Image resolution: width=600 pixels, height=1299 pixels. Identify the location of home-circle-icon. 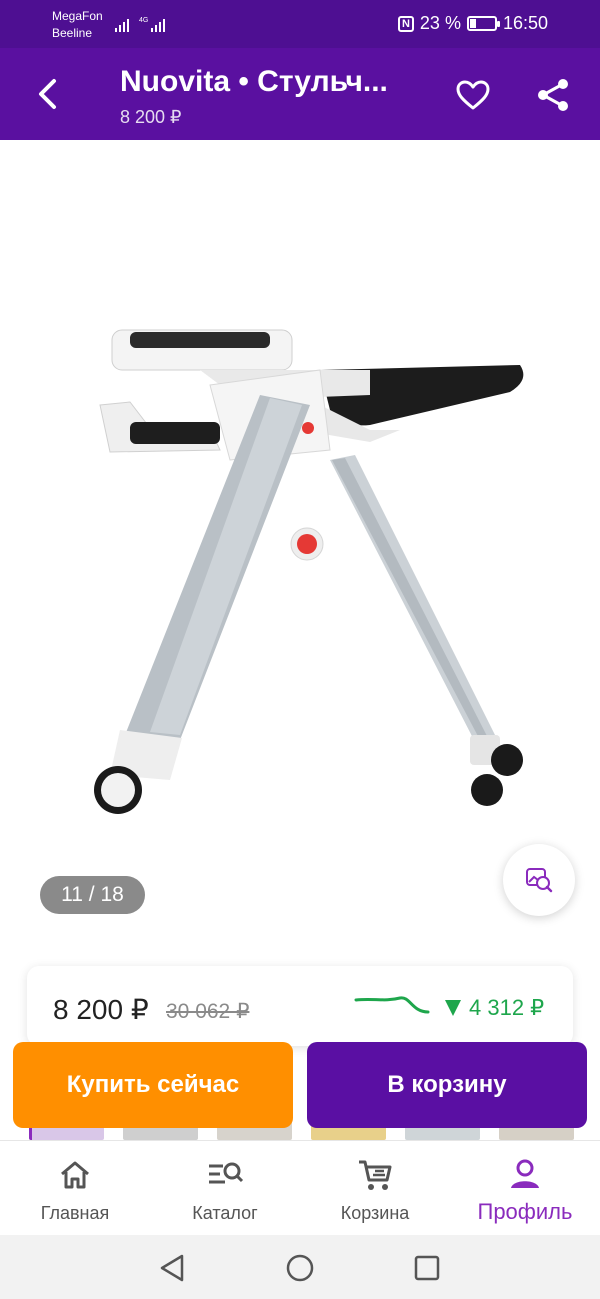
(300, 1268).